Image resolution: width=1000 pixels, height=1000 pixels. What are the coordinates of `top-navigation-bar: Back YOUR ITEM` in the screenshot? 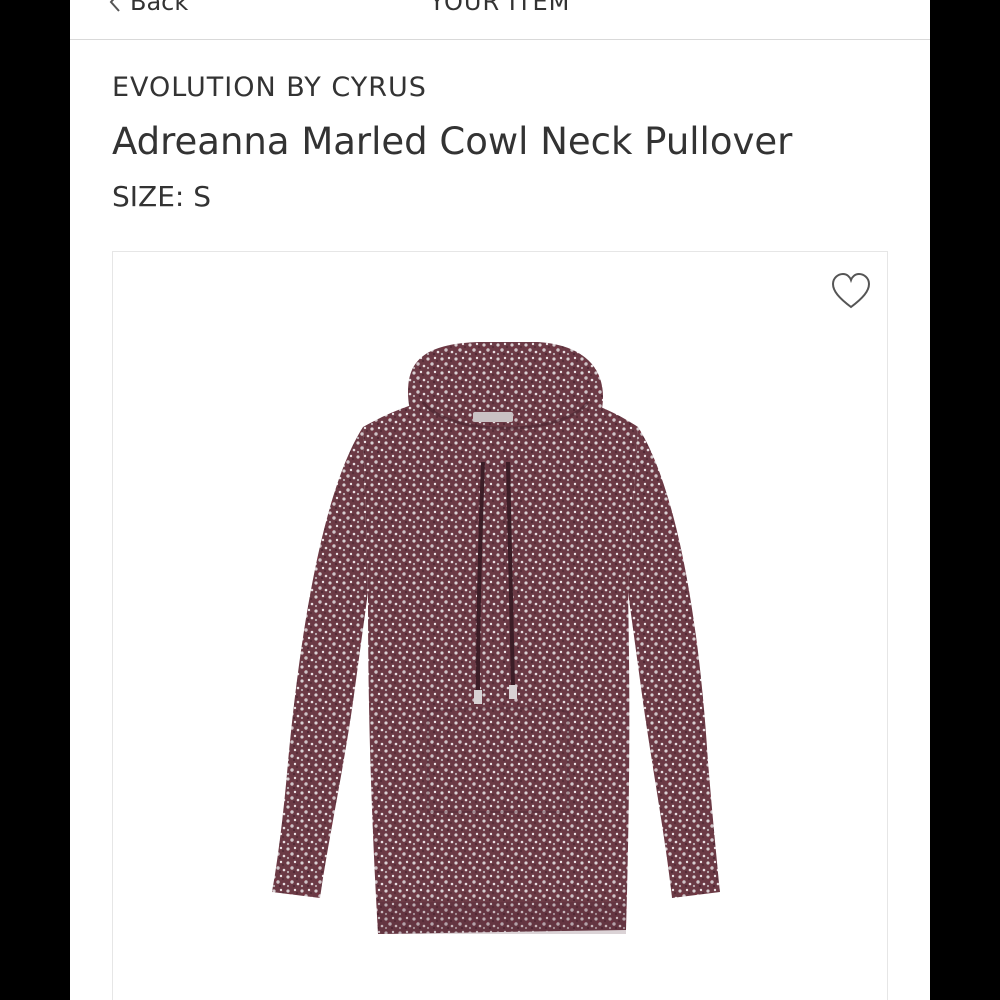 It's located at (500, 20).